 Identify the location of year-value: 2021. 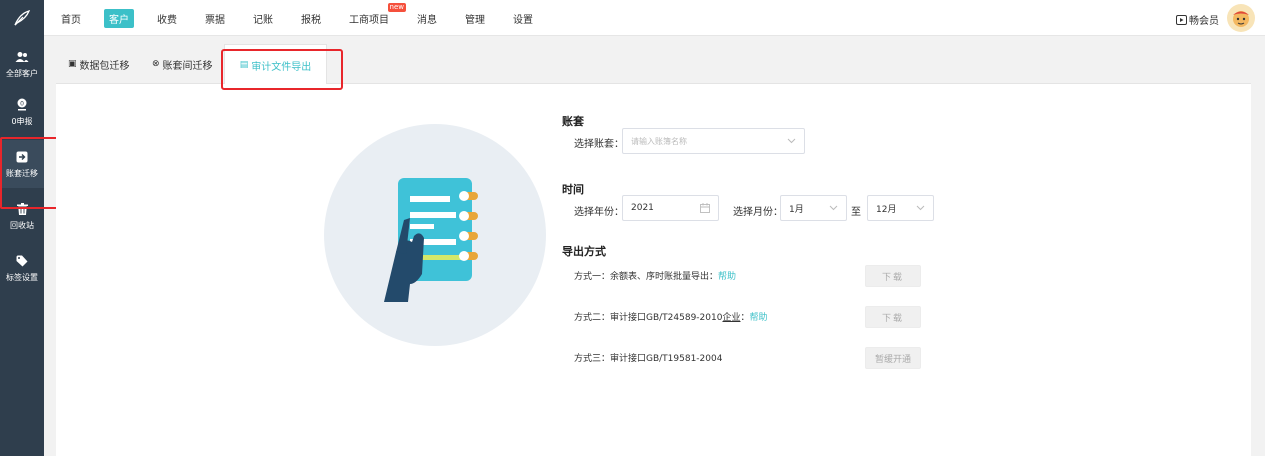
(642, 208).